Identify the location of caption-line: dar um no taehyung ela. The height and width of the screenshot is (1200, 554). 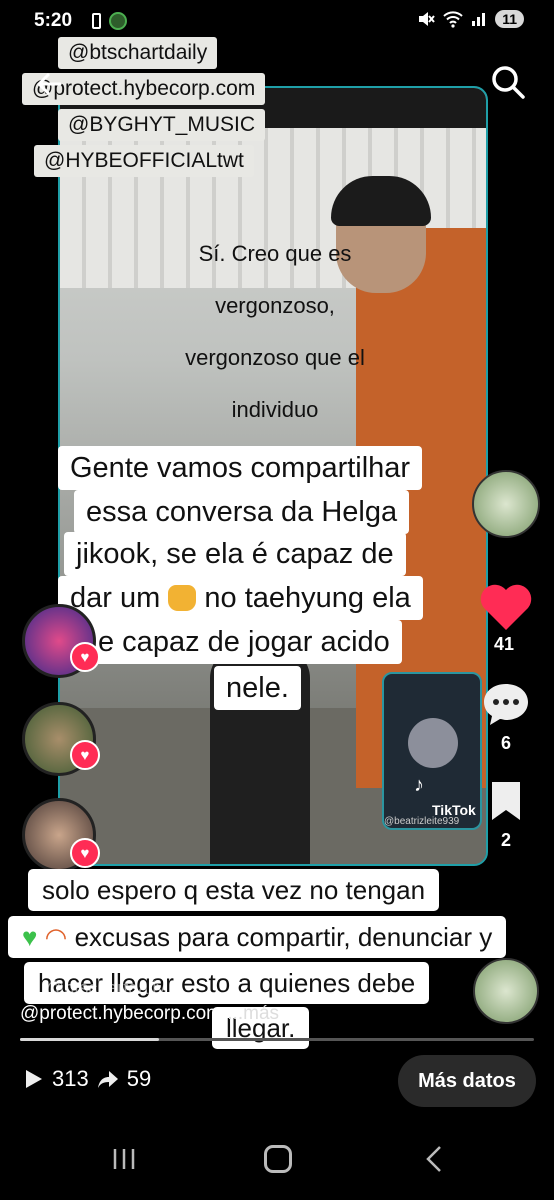
(240, 598).